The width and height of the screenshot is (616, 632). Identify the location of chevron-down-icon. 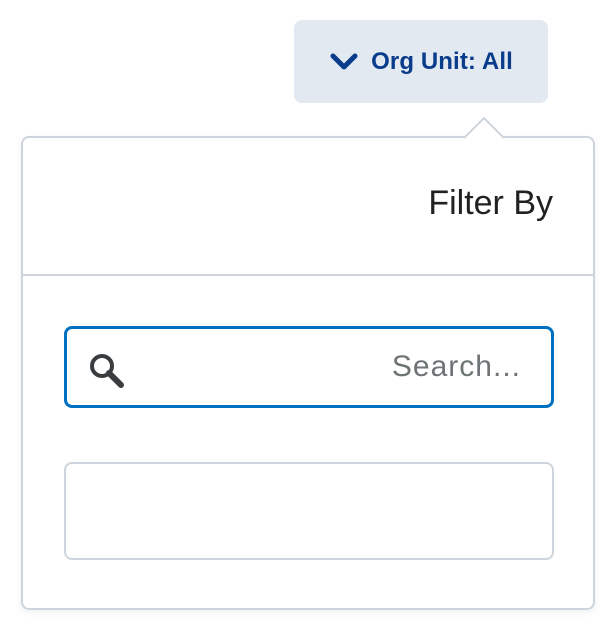
(344, 61).